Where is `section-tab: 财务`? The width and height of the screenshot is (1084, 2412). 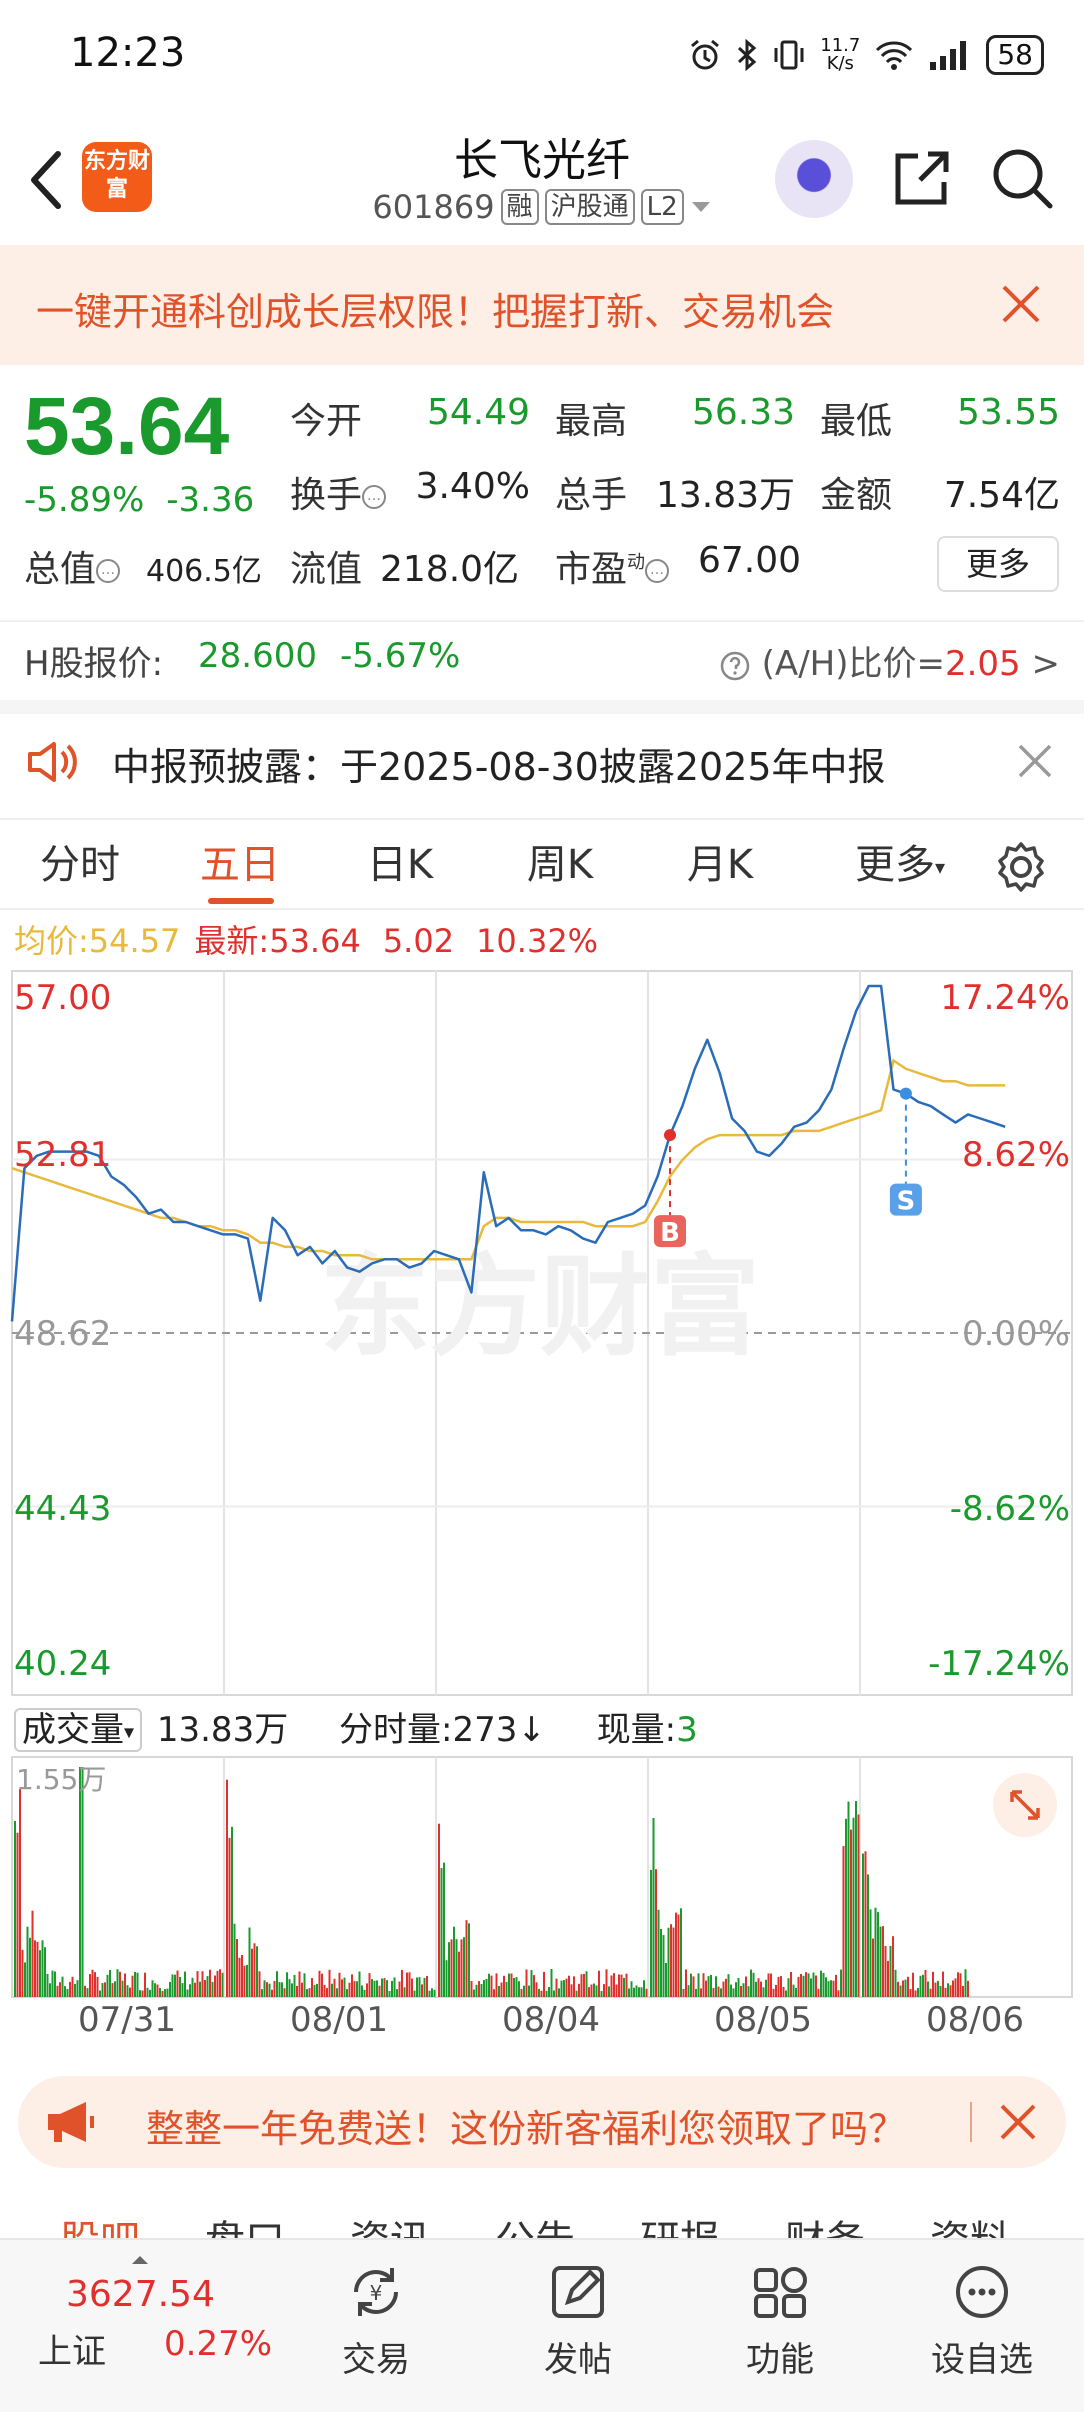
section-tab: 财务 is located at coordinates (825, 2224).